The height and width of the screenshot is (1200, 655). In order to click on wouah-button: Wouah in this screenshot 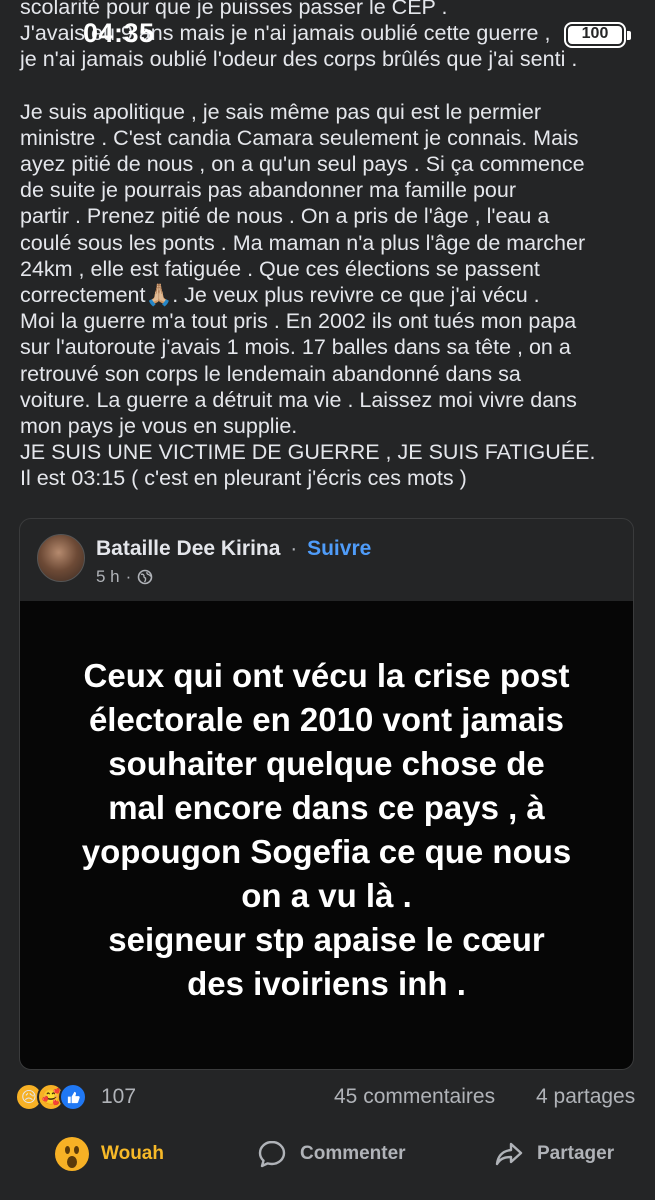, I will do `click(109, 1154)`.